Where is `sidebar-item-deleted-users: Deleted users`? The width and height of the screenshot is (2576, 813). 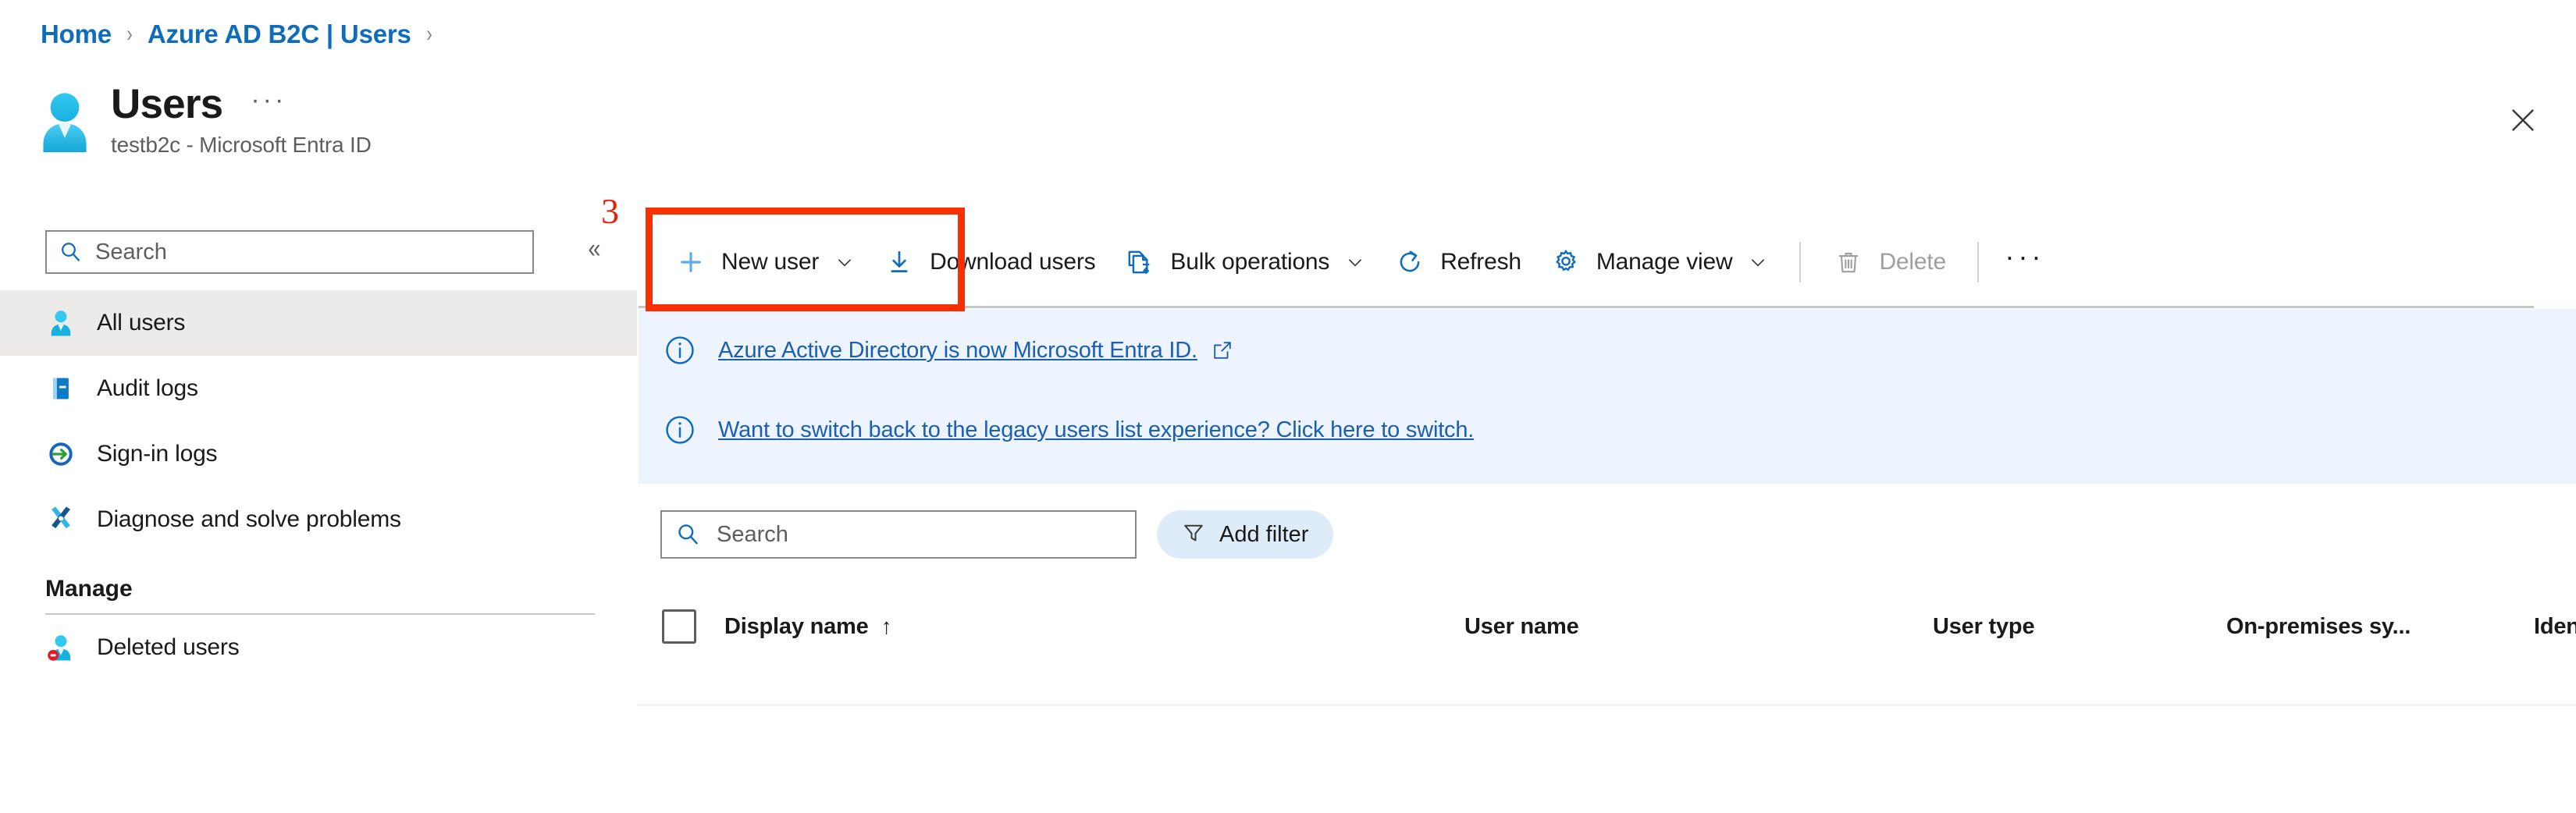 sidebar-item-deleted-users: Deleted users is located at coordinates (318, 647).